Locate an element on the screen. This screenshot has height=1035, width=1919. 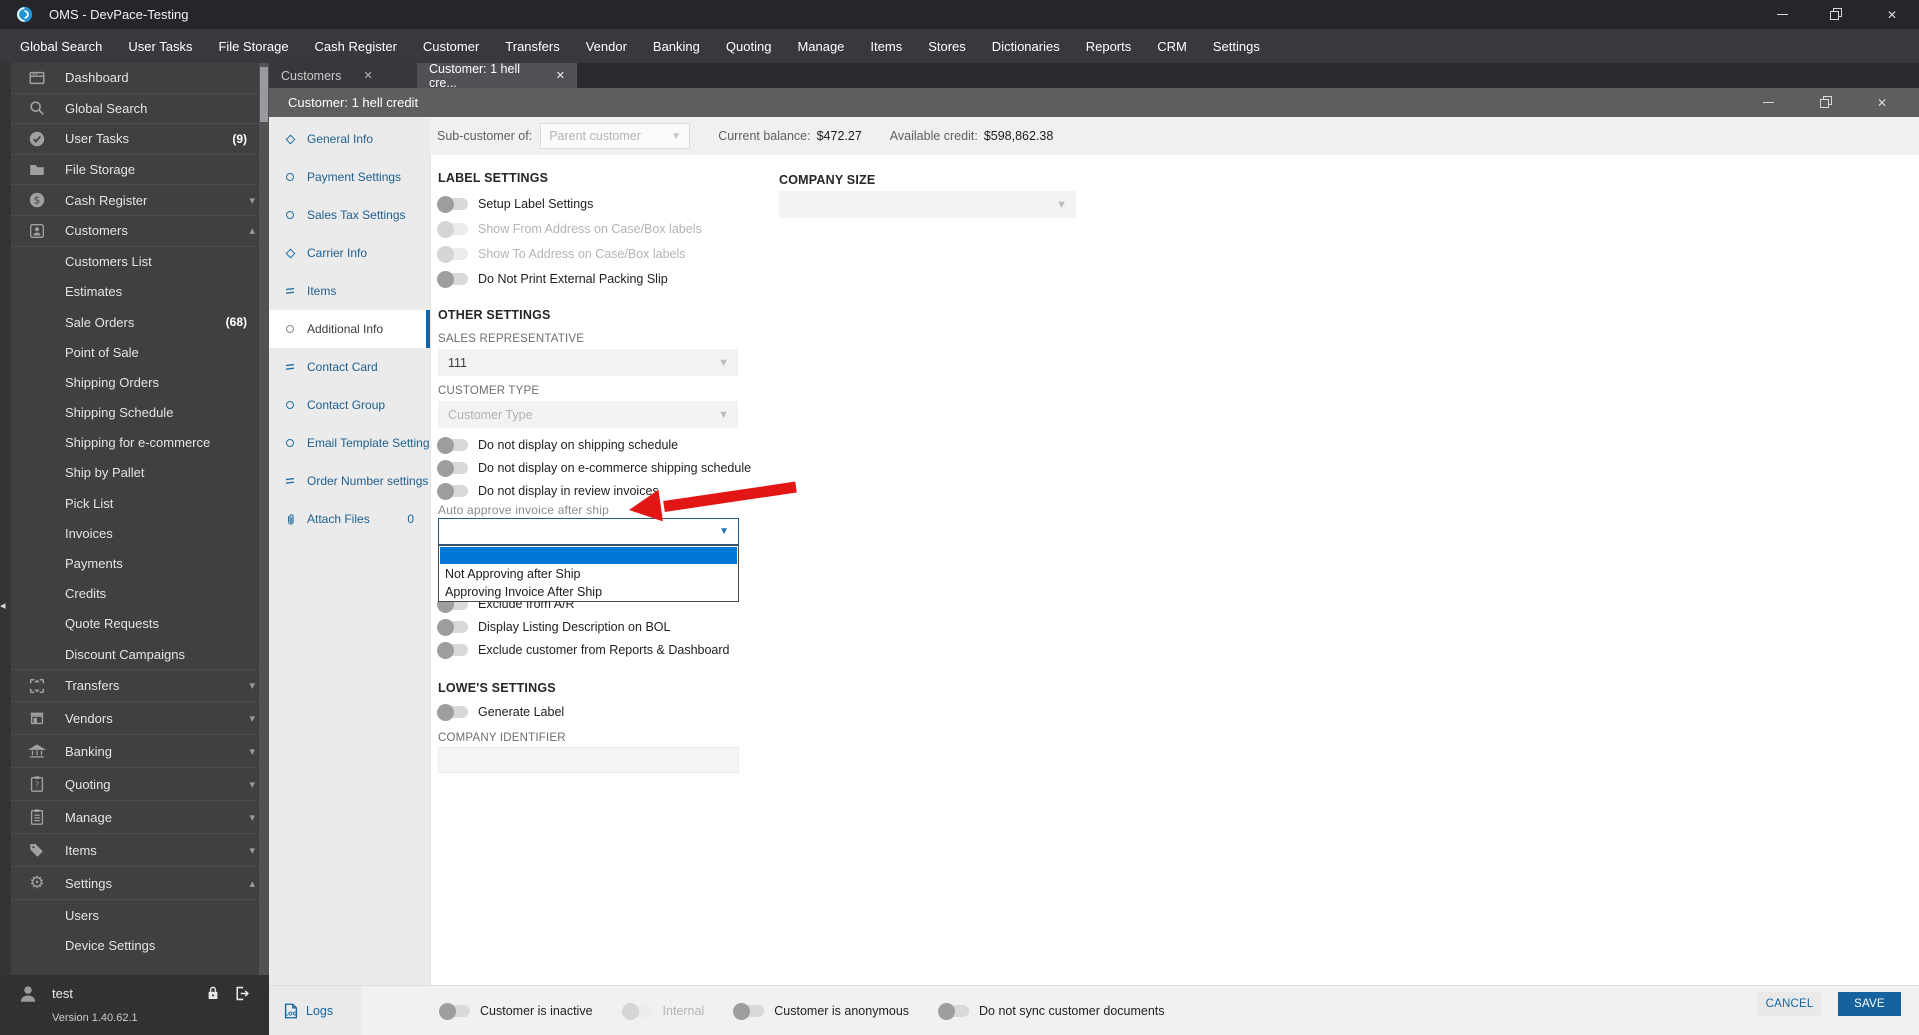
minimize-button is located at coordinates (1782, 14).